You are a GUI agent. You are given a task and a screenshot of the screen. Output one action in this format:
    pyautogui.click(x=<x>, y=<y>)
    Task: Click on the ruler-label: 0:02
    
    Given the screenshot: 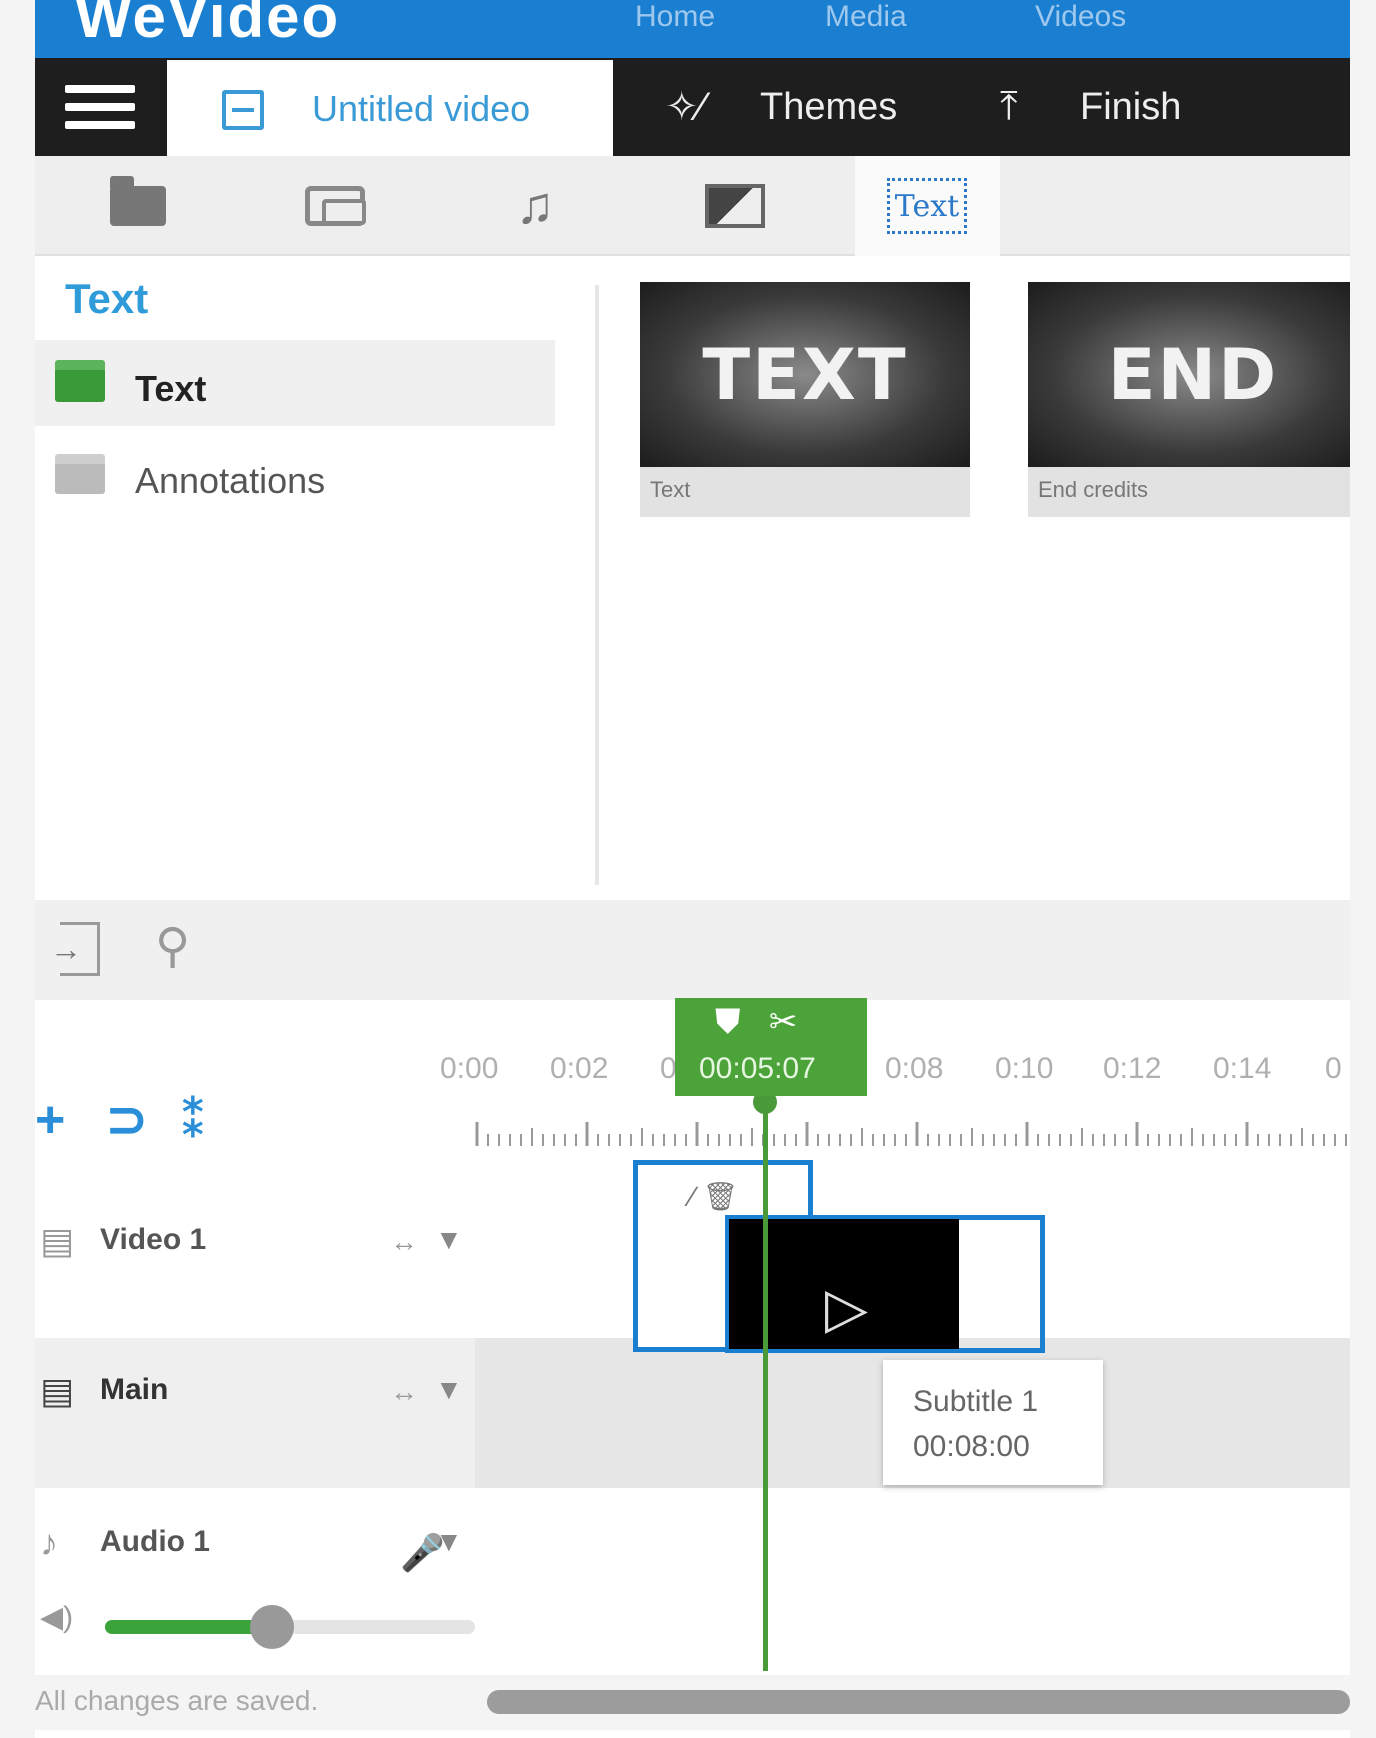 What is the action you would take?
    pyautogui.click(x=579, y=1068)
    